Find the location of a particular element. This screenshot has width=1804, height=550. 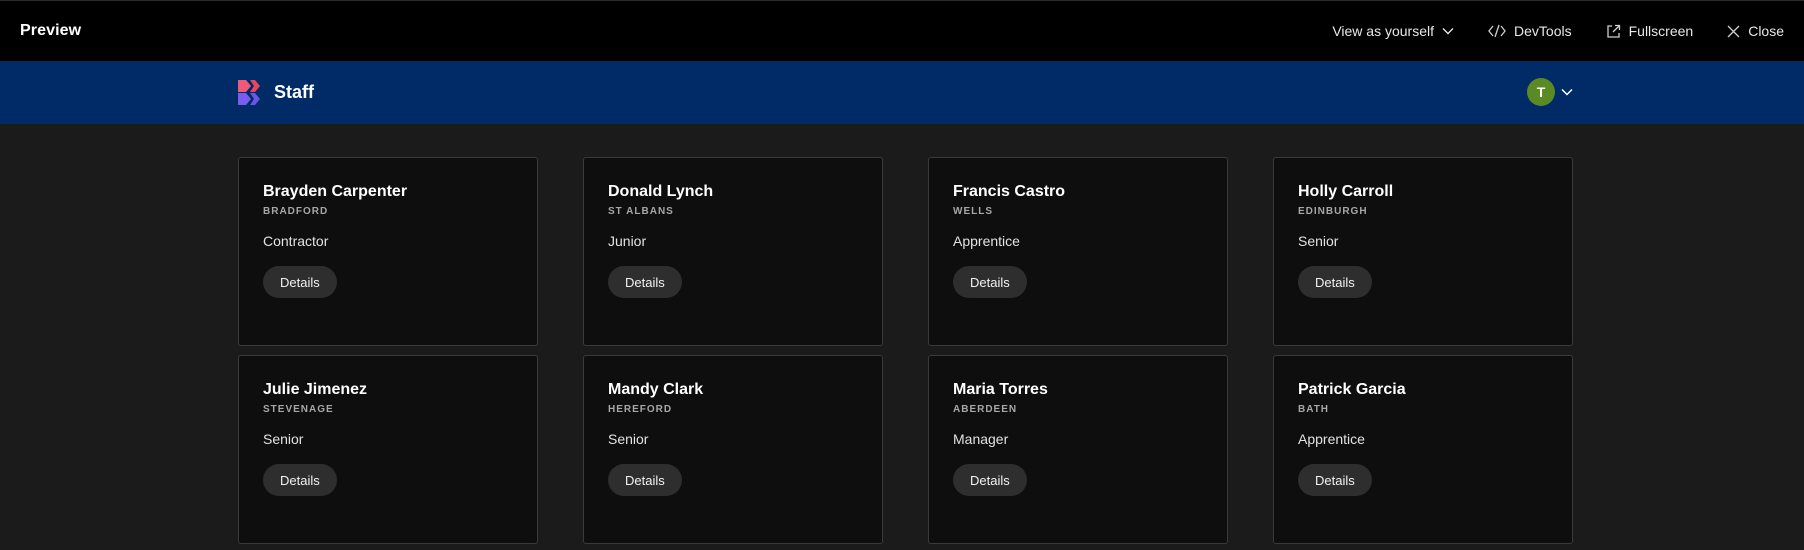

user-menu: T is located at coordinates (1550, 92).